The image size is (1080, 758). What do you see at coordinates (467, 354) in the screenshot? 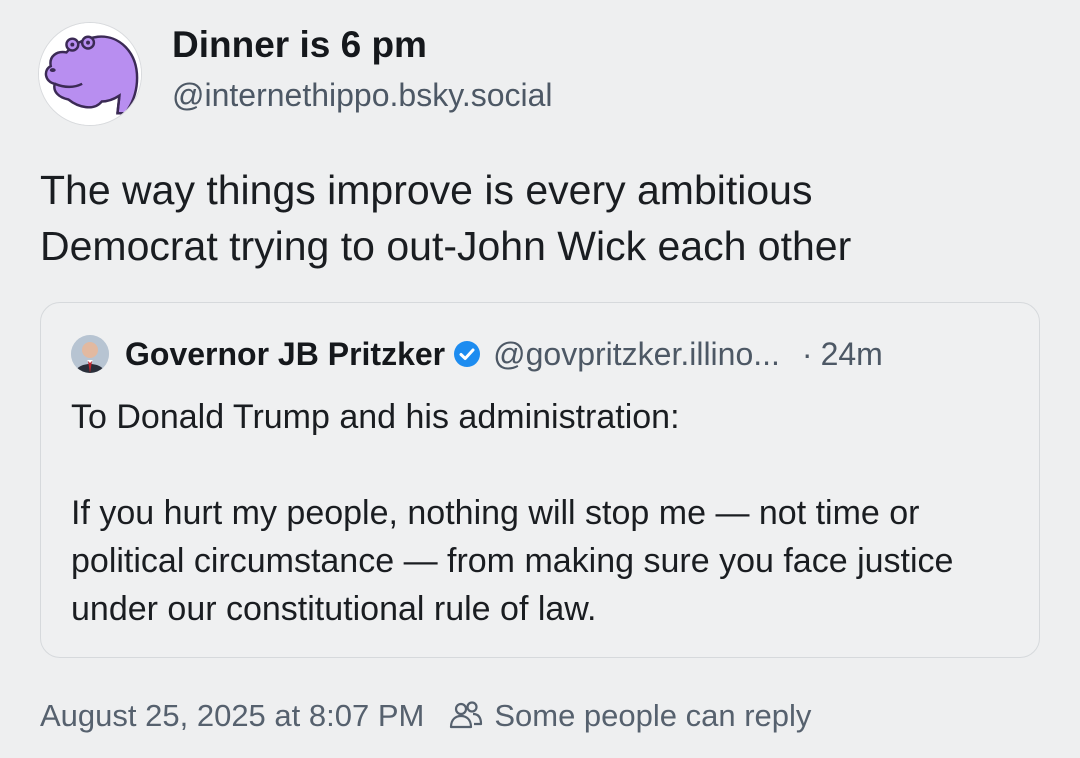
I see `verified-check-icon` at bounding box center [467, 354].